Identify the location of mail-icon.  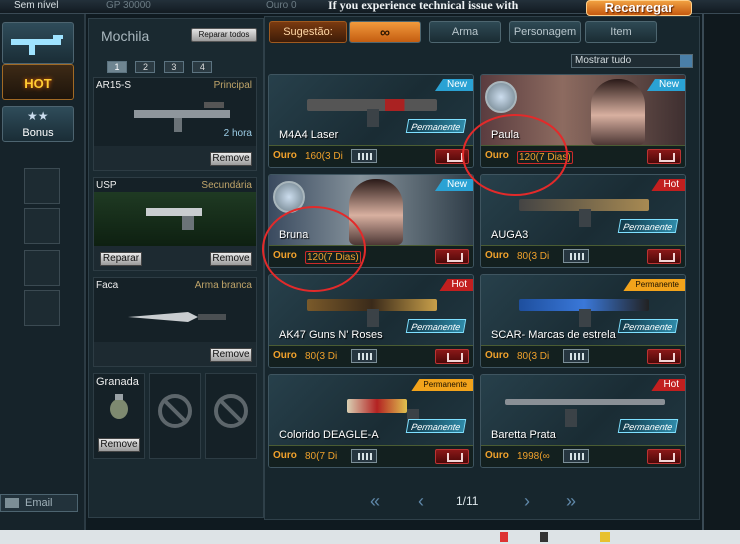
(12, 503).